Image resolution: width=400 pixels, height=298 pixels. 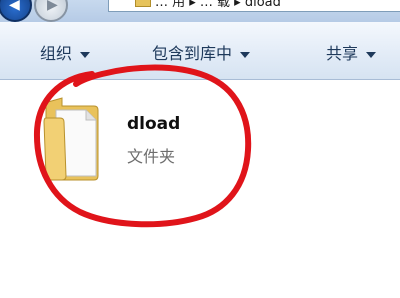 I want to click on share-menu-button: 共享, so click(x=351, y=52).